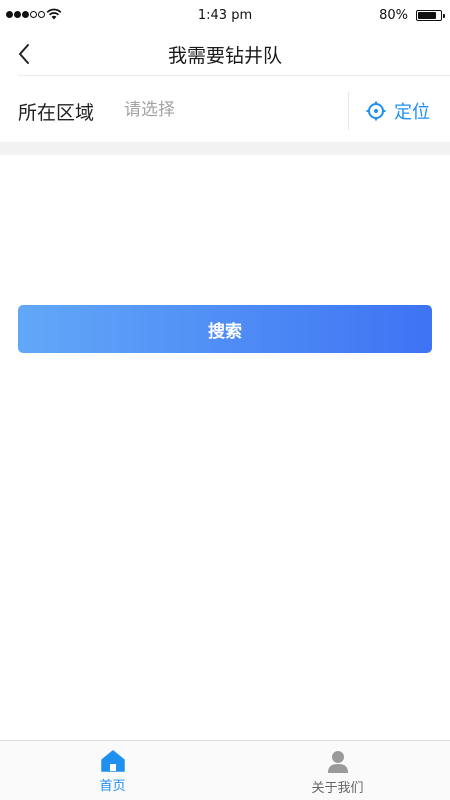 This screenshot has height=800, width=450. Describe the element at coordinates (225, 16) in the screenshot. I see `status-bar: 1:43 pm 80%` at that location.